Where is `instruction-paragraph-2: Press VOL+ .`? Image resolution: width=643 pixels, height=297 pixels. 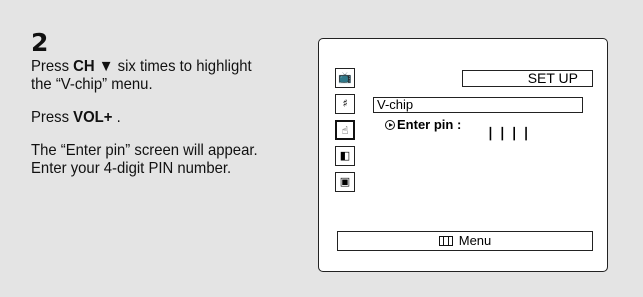 instruction-paragraph-2: Press VOL+ . is located at coordinates (147, 118).